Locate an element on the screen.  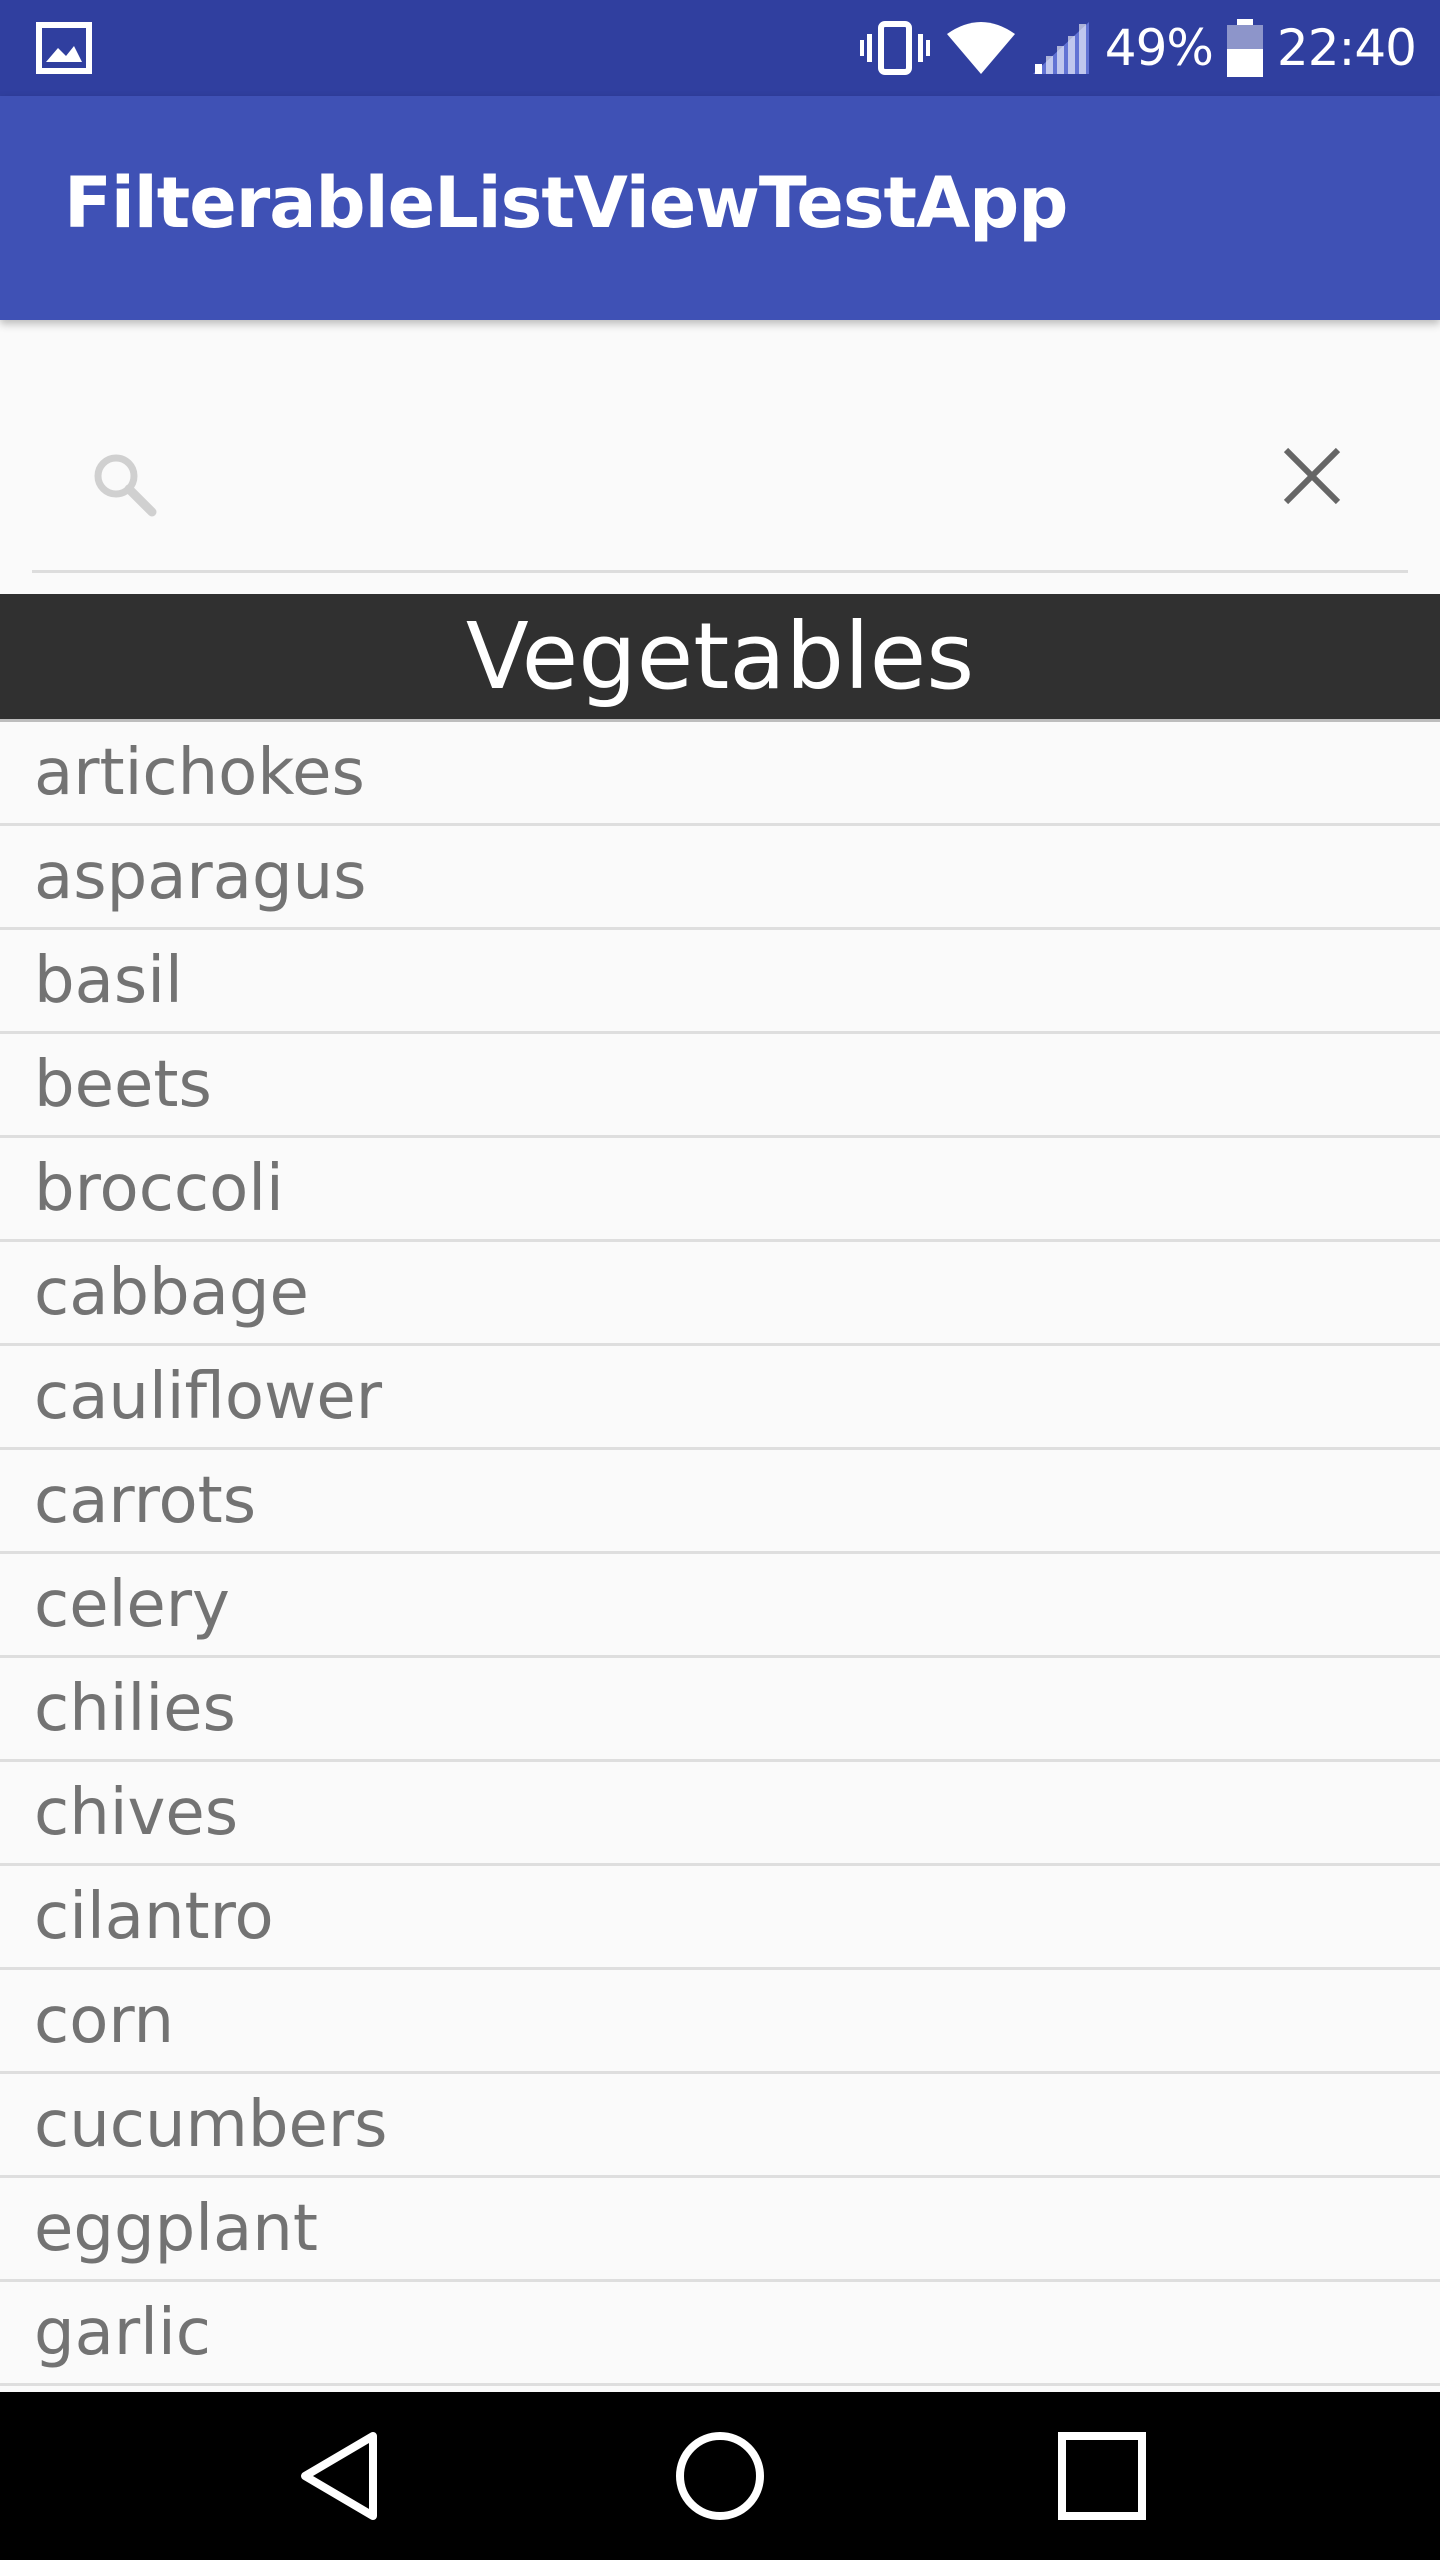
search-bar is located at coordinates (720, 476).